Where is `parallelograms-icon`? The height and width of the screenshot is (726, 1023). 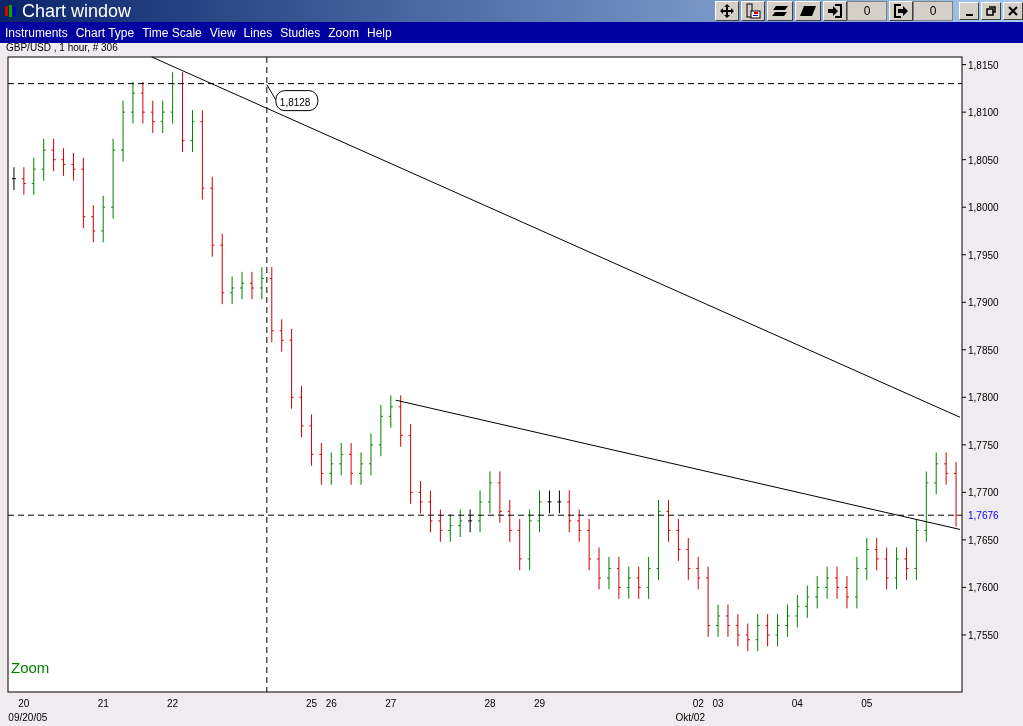
parallelograms-icon is located at coordinates (780, 11).